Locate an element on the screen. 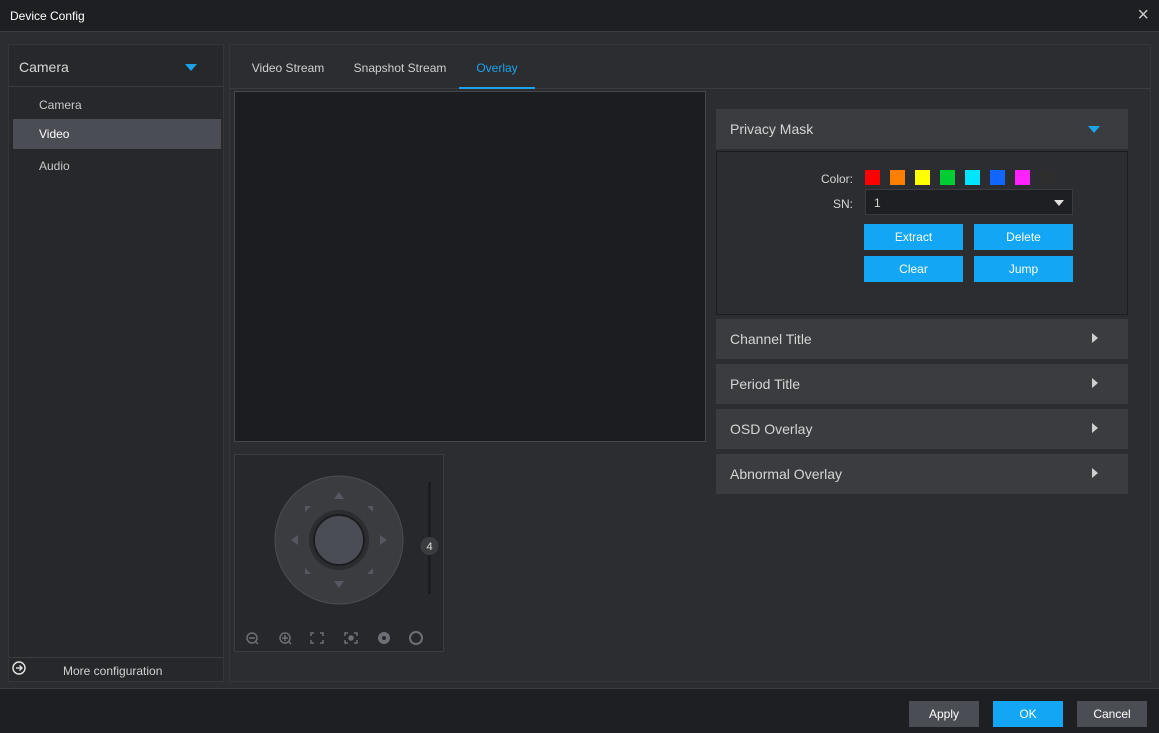  more-configuration-link: More configuration is located at coordinates (116, 669).